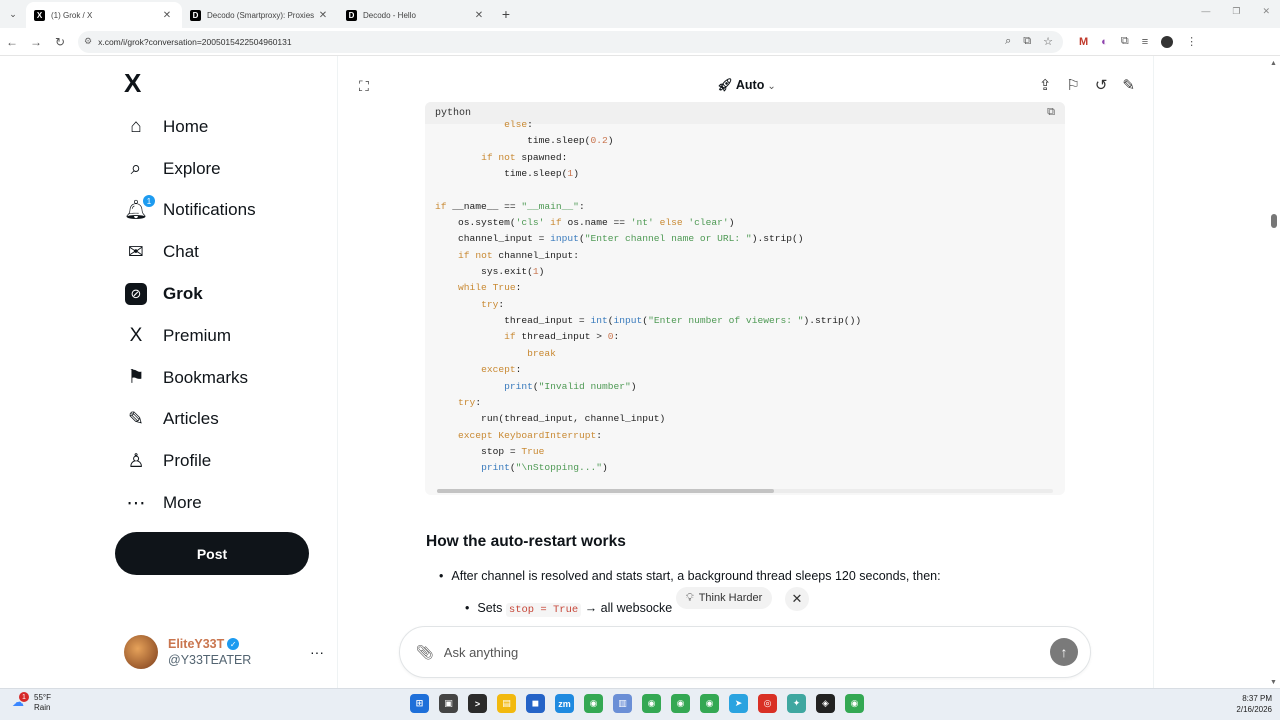 This screenshot has width=1280, height=720. What do you see at coordinates (564, 703) in the screenshot?
I see `zoom-app-icon: zm` at bounding box center [564, 703].